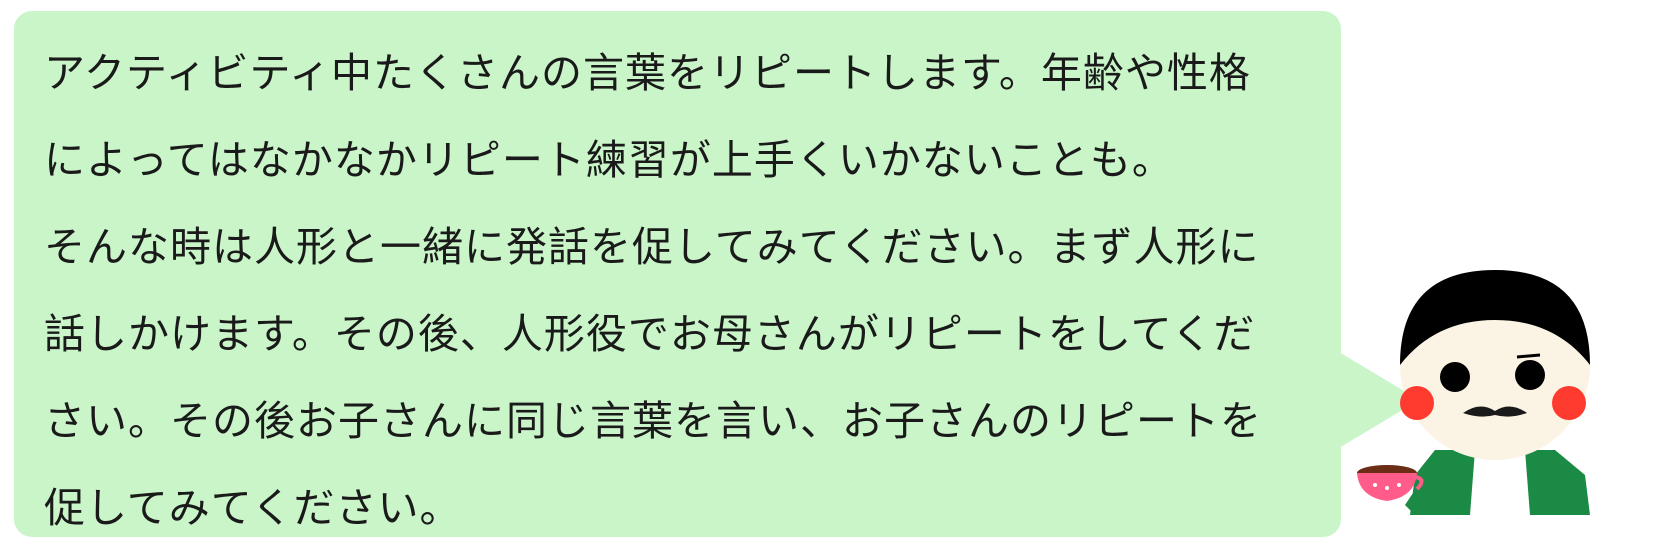 The height and width of the screenshot is (554, 1679). Describe the element at coordinates (1455, 377) in the screenshot. I see `left-eye` at that location.